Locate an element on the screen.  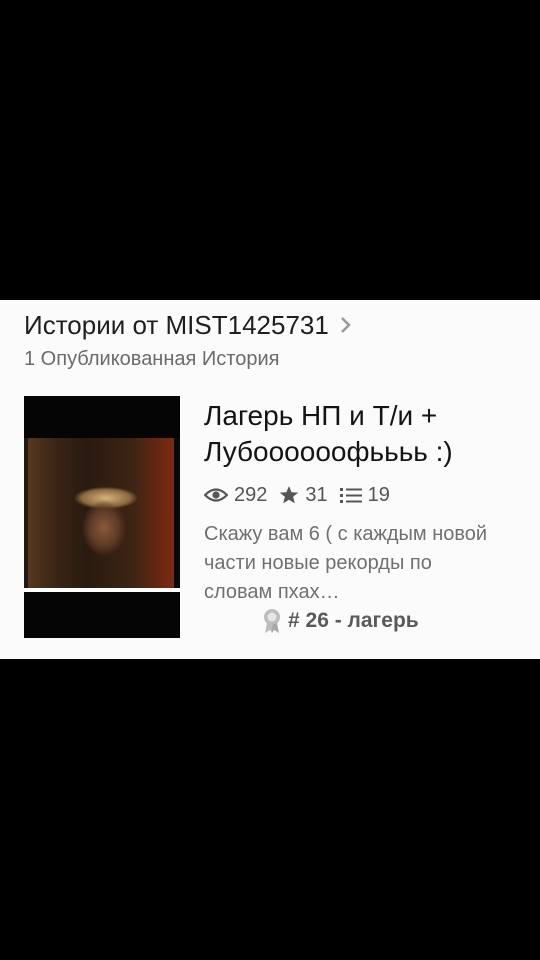
story-cover is located at coordinates (102, 517).